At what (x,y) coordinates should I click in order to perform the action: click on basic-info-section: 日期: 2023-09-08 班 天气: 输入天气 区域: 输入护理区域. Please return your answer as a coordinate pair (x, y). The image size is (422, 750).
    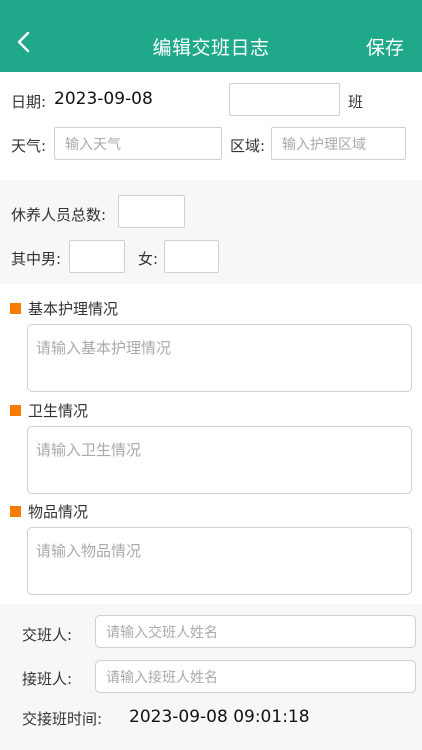
    Looking at the image, I should click on (211, 126).